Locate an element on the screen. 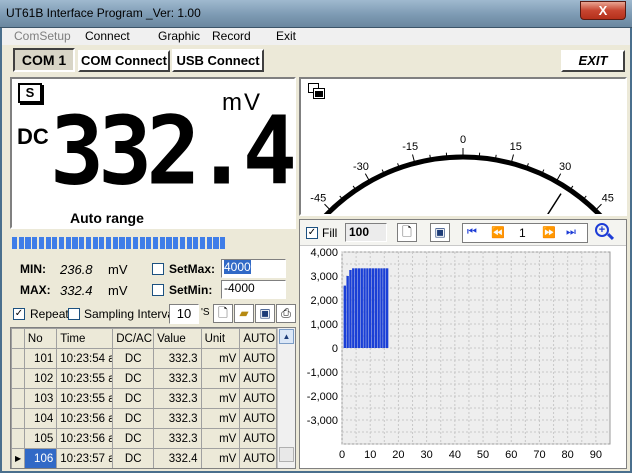 The height and width of the screenshot is (473, 632). gauge-tick-label: 15 is located at coordinates (516, 147).